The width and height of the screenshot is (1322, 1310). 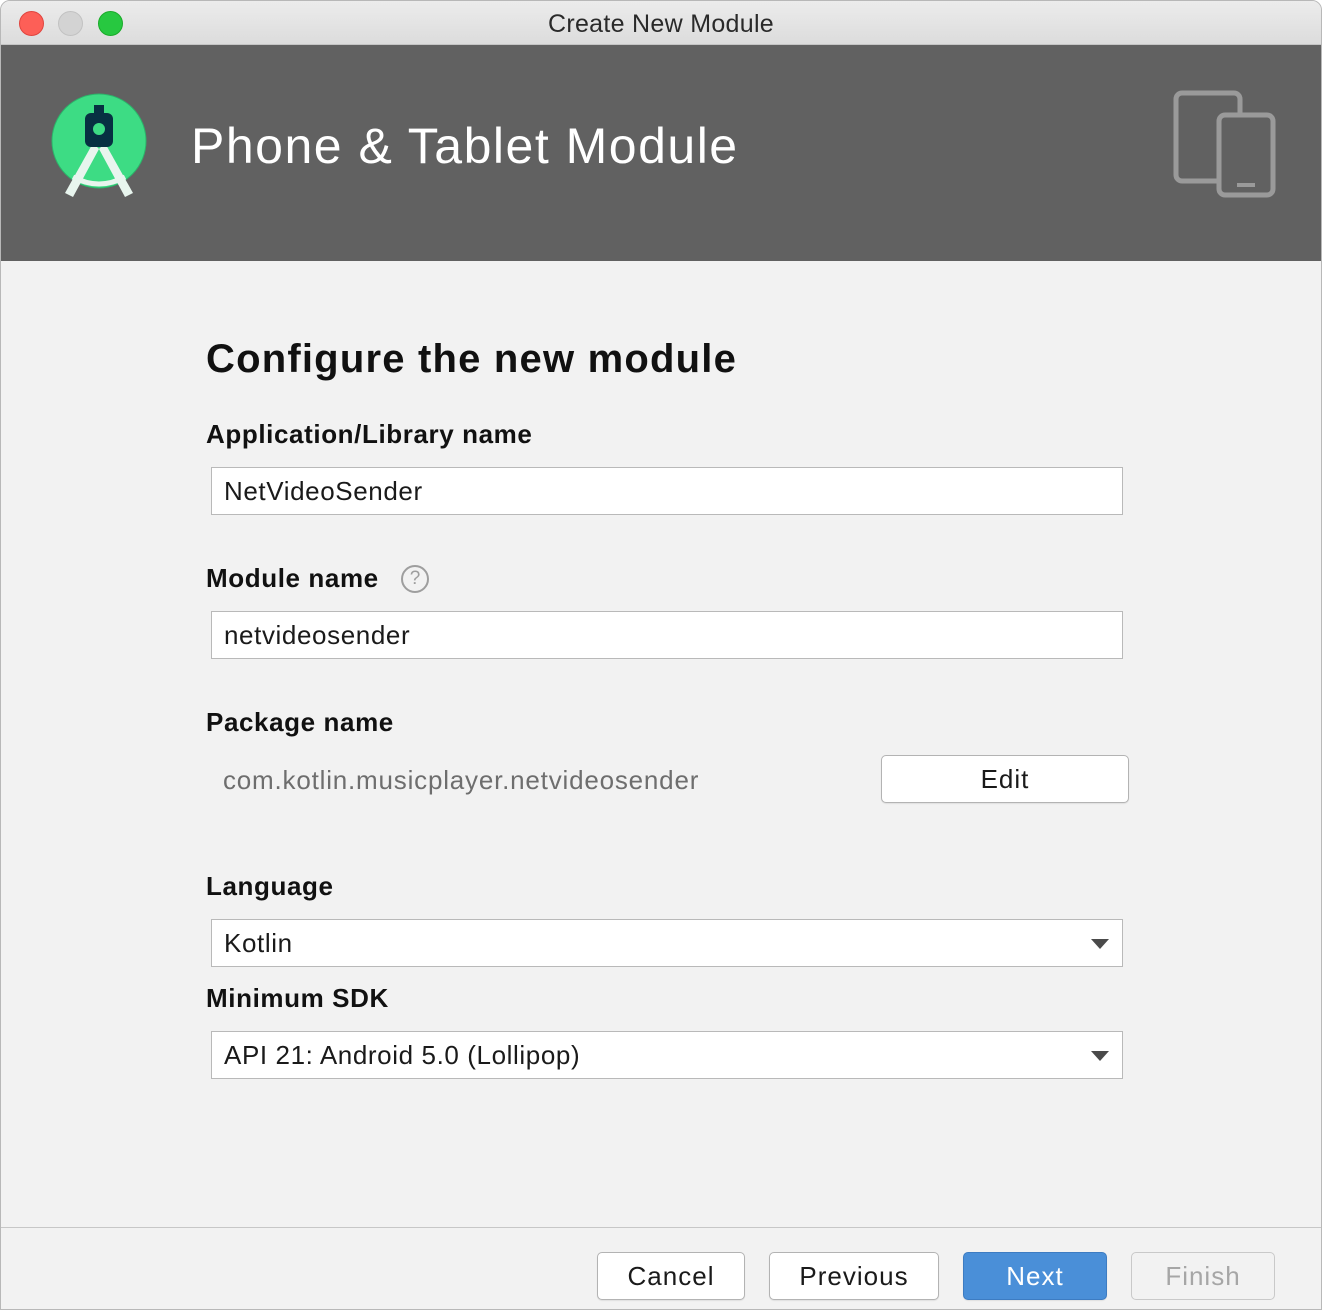 I want to click on module-name-input: netvideosender, so click(x=667, y=635).